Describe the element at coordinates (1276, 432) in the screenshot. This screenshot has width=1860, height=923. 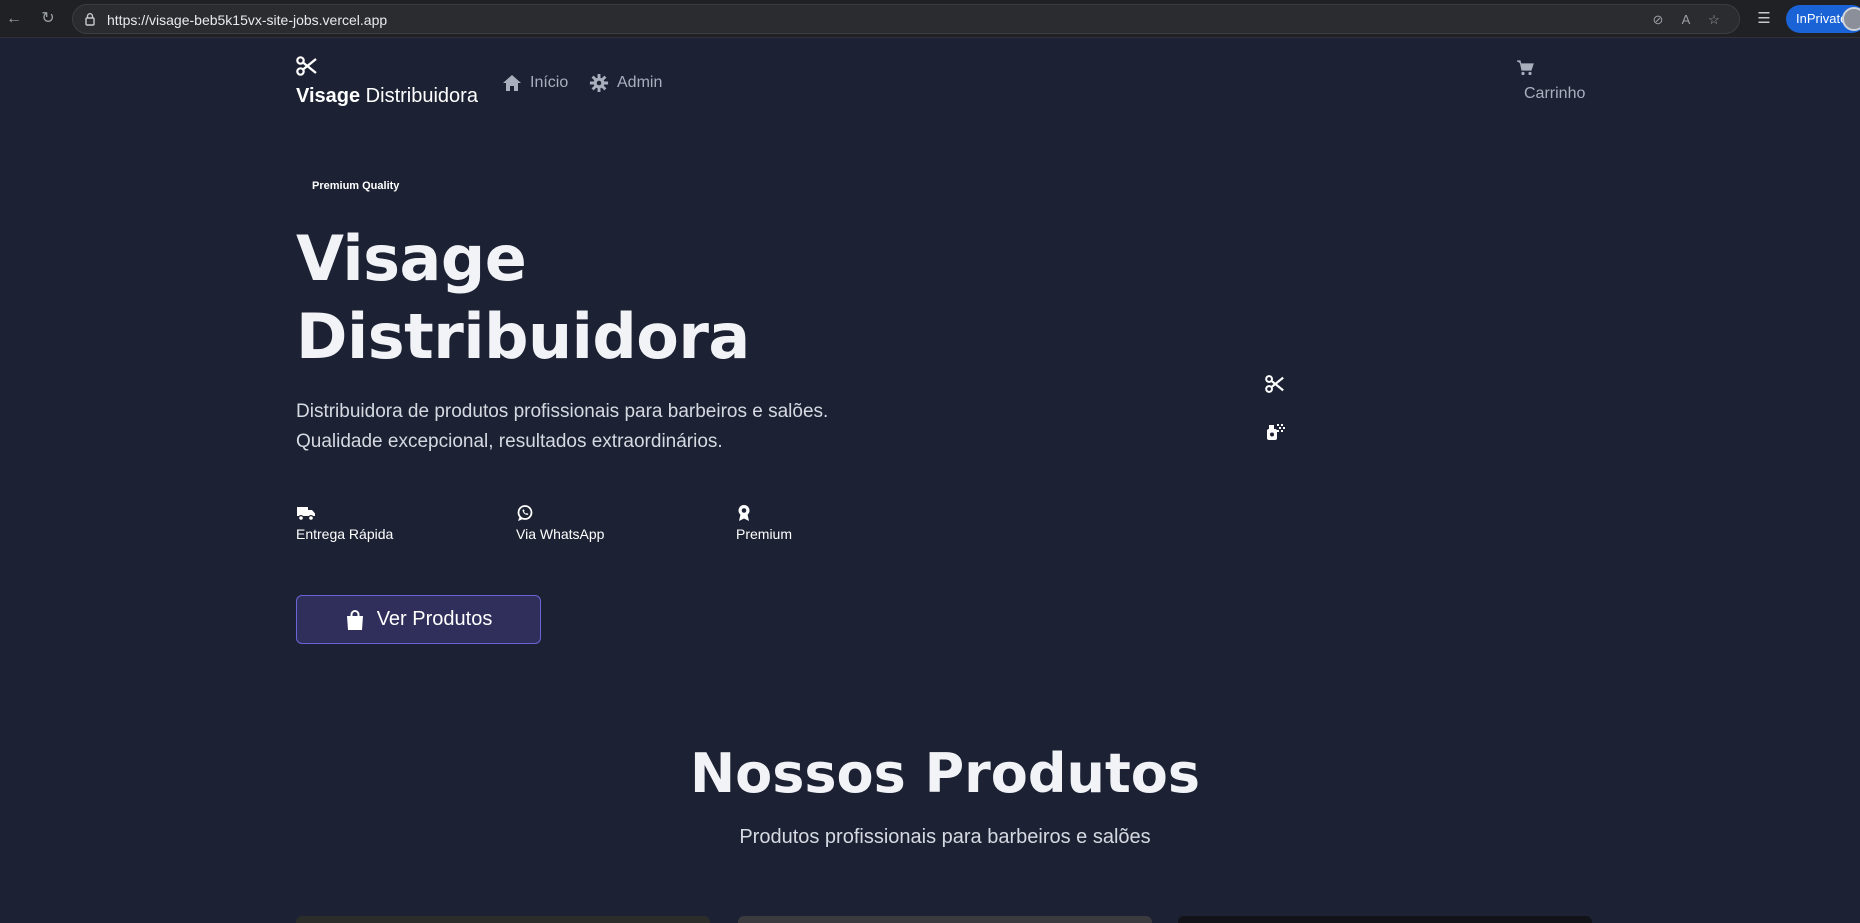
I see `spray-bottle-icon` at that location.